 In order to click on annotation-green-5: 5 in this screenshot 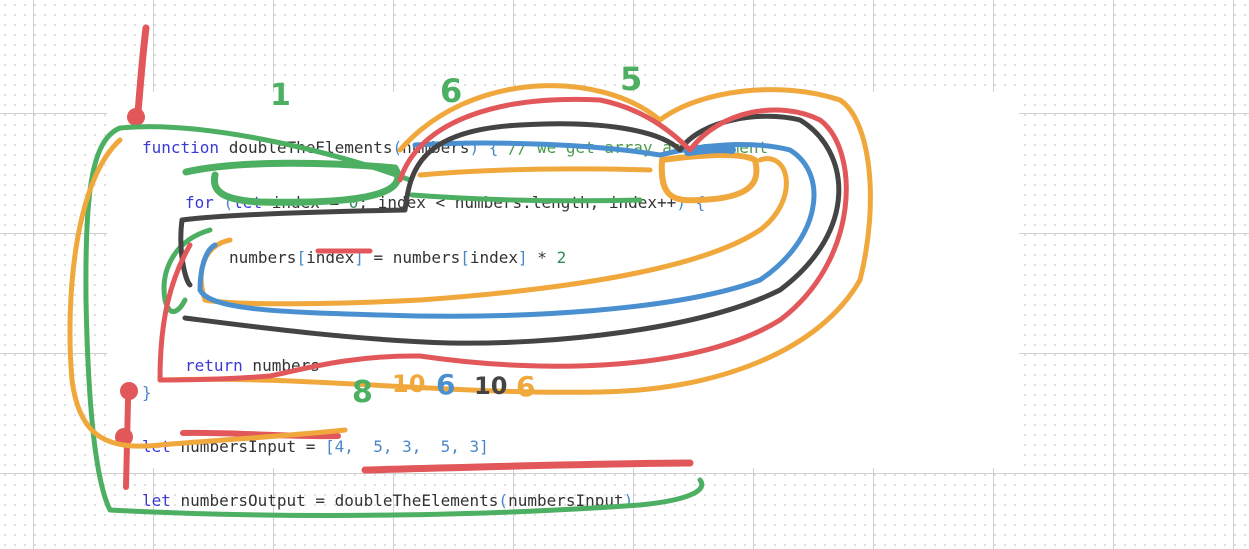, I will do `click(631, 79)`.